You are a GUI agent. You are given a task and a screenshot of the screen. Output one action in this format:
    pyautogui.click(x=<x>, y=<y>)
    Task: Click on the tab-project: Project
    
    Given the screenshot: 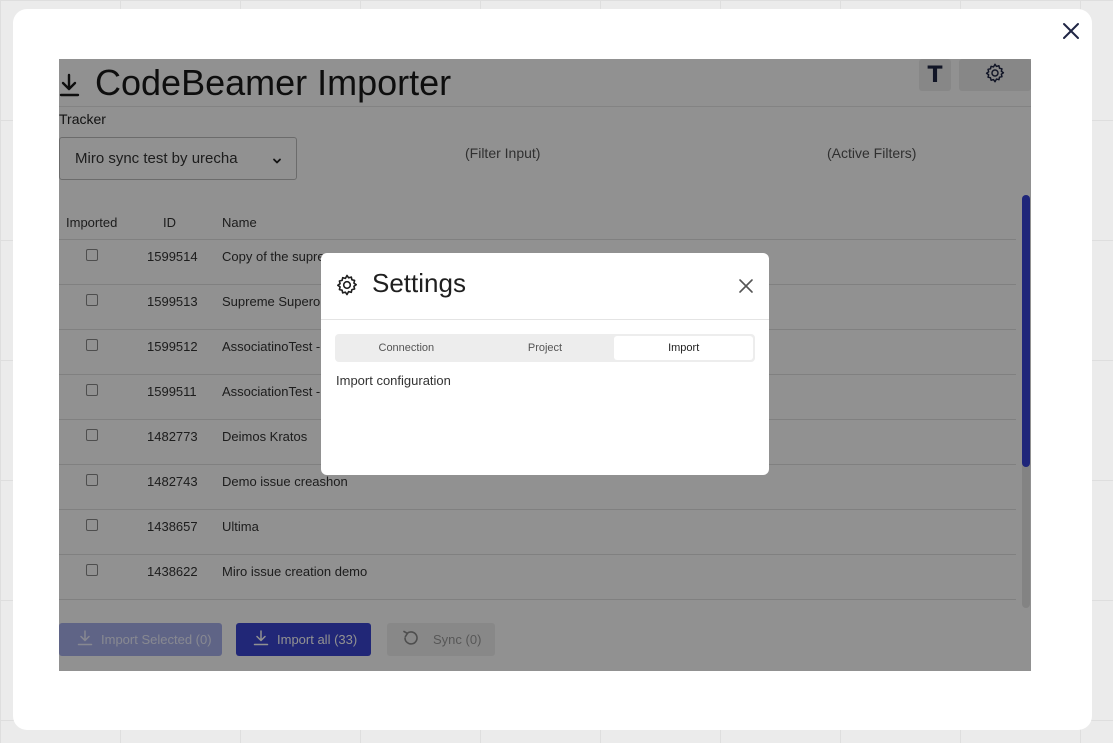 What is the action you would take?
    pyautogui.click(x=545, y=348)
    